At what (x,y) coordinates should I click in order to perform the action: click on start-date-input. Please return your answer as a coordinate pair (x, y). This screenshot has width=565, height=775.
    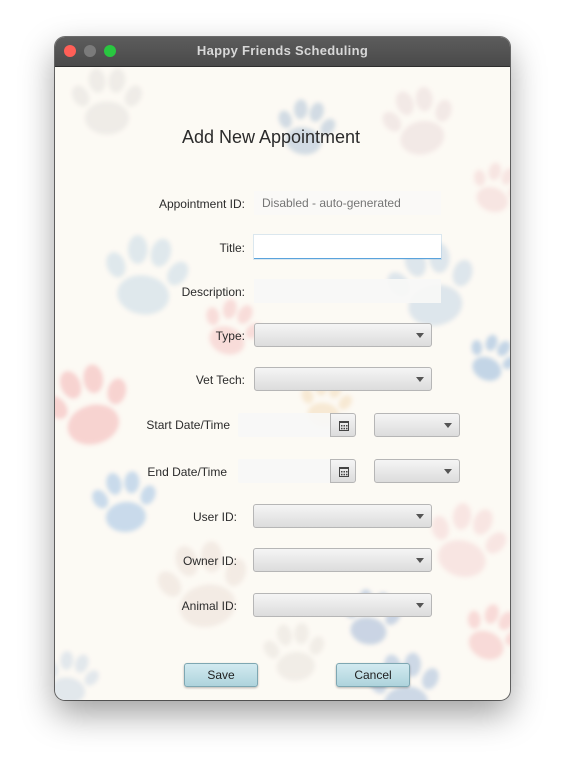
    Looking at the image, I should click on (284, 425).